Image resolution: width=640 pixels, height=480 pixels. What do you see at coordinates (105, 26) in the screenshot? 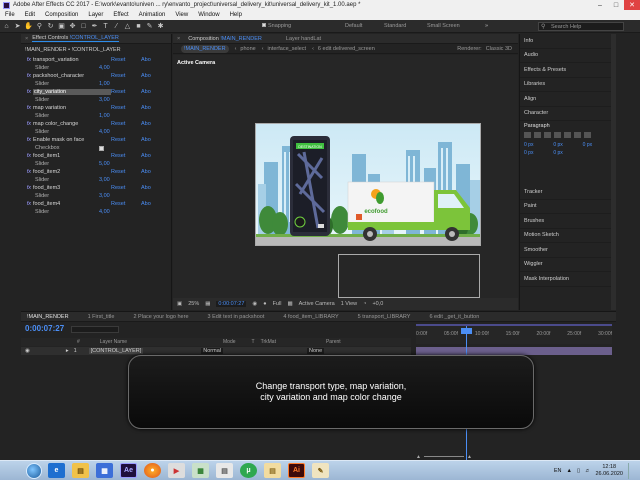
I see `type-tool-icon: T` at bounding box center [105, 26].